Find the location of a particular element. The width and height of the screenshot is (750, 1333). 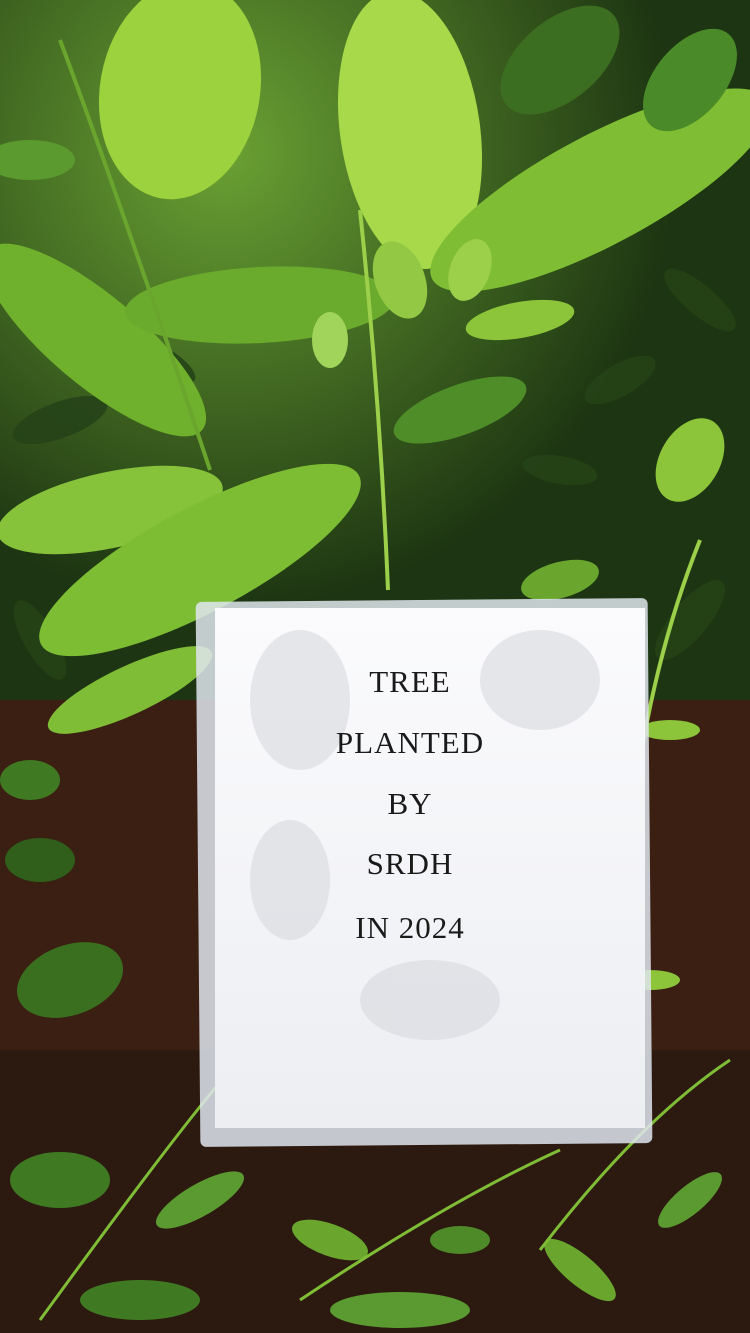

sign-line-1: TREE is located at coordinates (410, 681).